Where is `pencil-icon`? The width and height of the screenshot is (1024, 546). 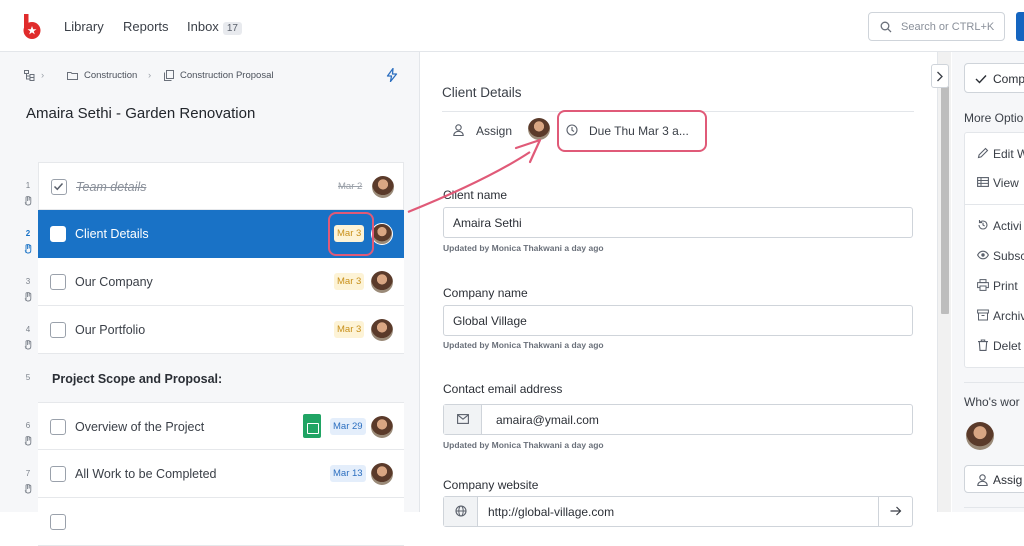 pencil-icon is located at coordinates (983, 153).